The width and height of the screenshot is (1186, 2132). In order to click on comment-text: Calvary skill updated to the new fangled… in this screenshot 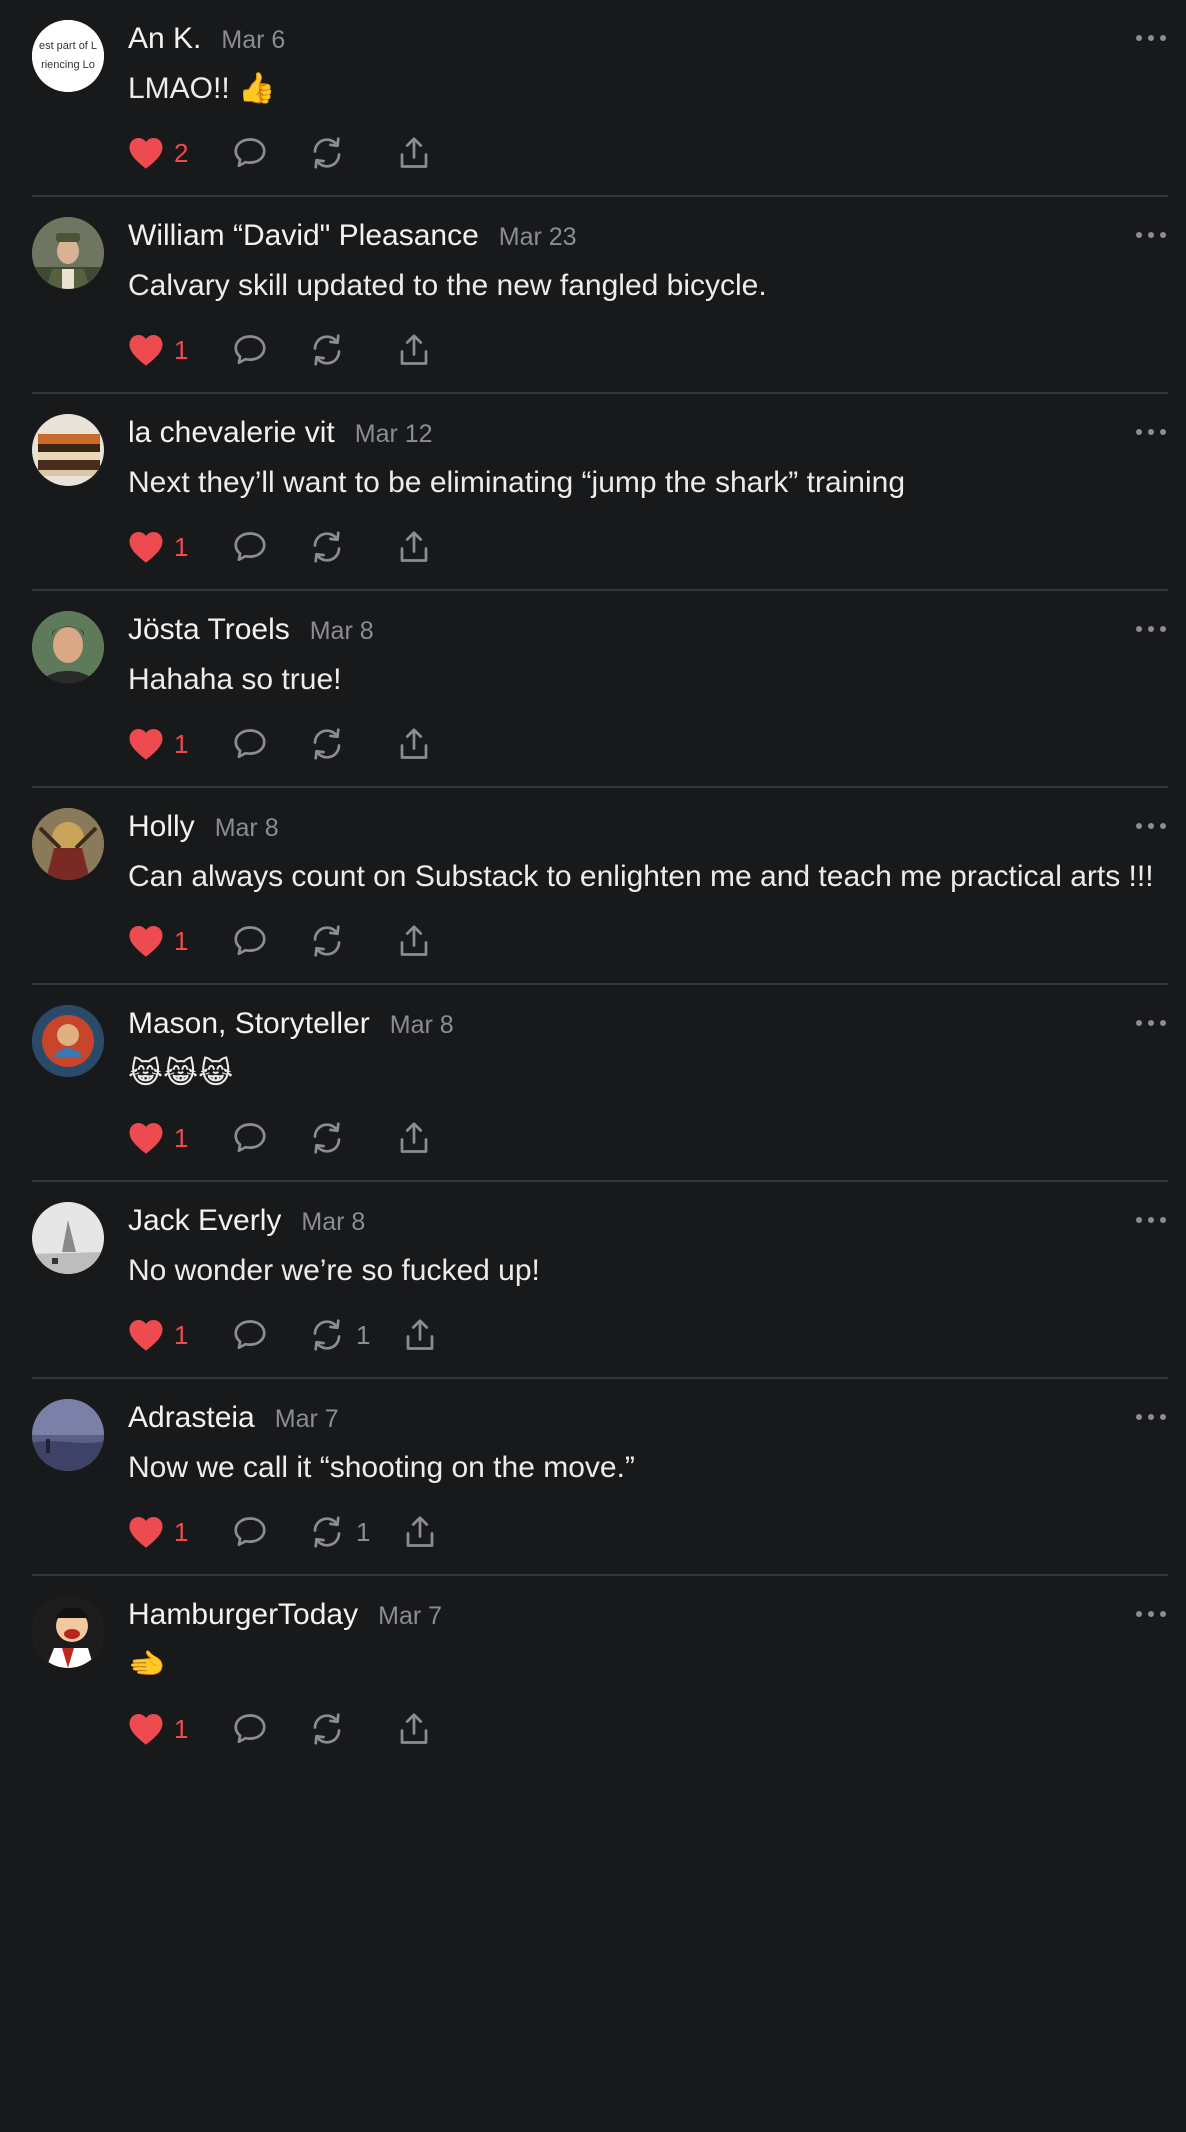, I will do `click(447, 285)`.